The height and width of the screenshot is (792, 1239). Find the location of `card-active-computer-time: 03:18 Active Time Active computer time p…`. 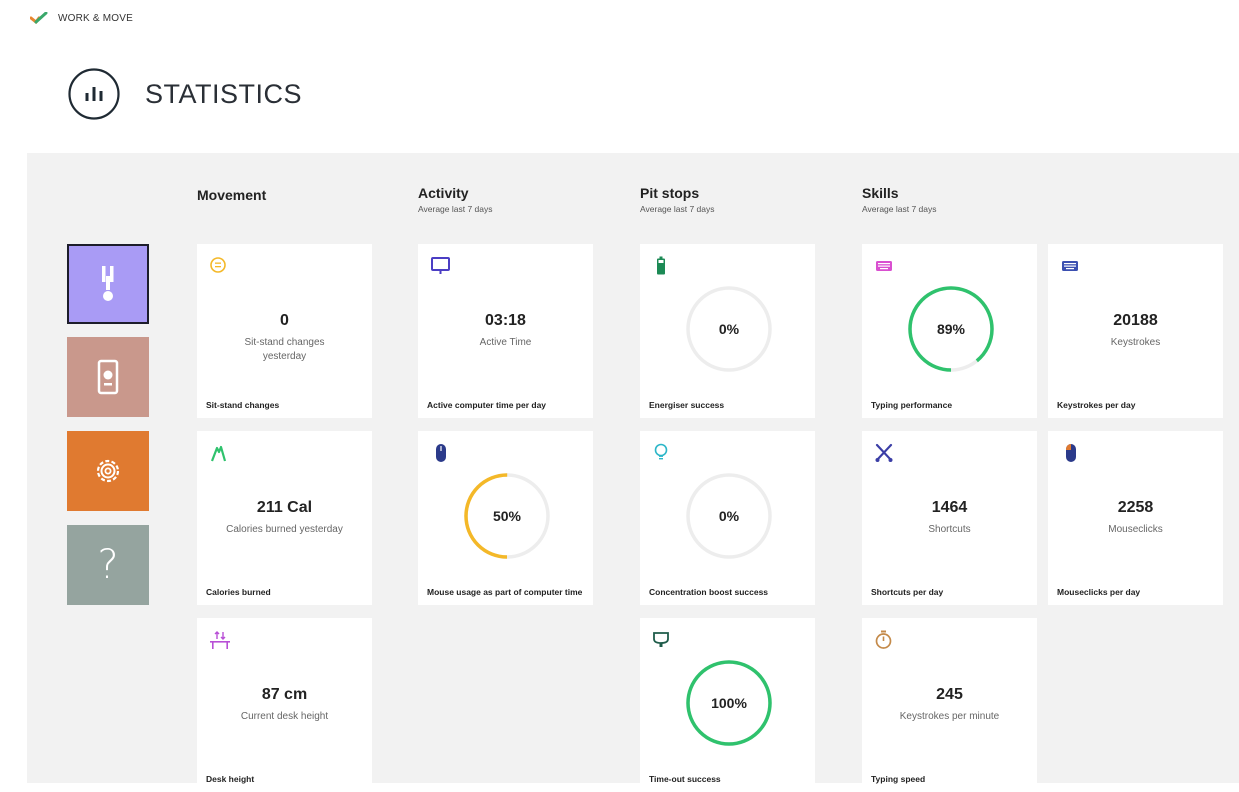

card-active-computer-time: 03:18 Active Time Active computer time p… is located at coordinates (505, 331).